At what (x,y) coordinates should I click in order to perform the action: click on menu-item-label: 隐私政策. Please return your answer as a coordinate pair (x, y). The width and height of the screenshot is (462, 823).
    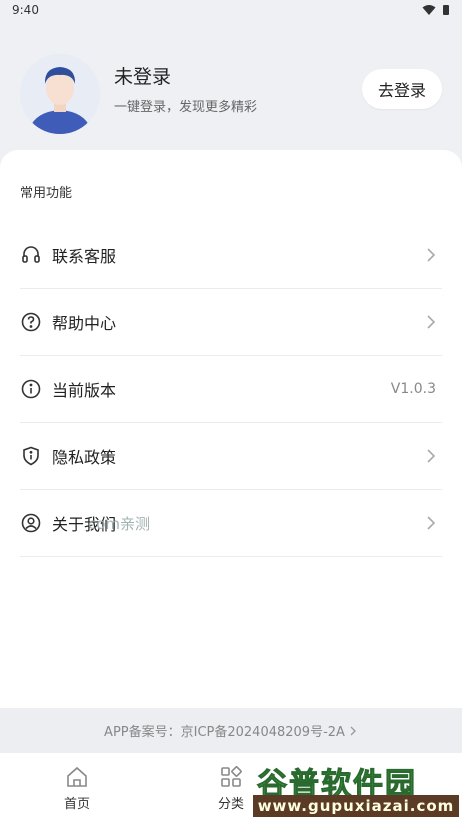
    Looking at the image, I should click on (84, 457).